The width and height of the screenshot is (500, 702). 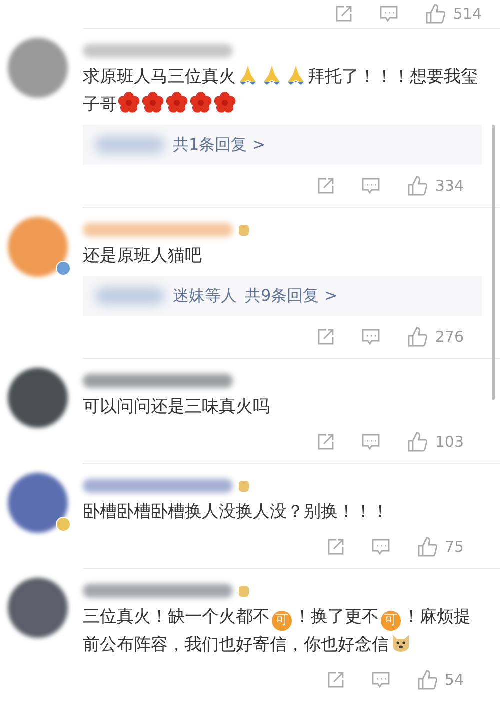 What do you see at coordinates (454, 680) in the screenshot?
I see `like-count: 54` at bounding box center [454, 680].